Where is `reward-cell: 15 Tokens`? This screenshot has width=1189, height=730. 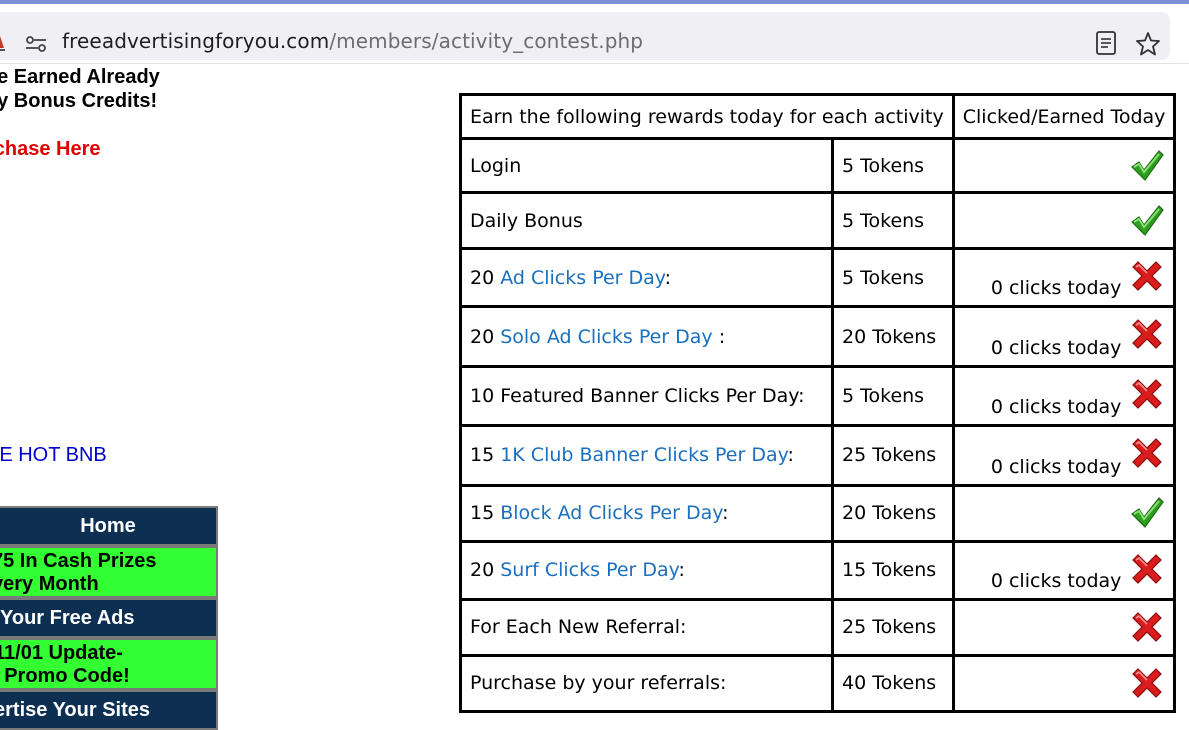
reward-cell: 15 Tokens is located at coordinates (892, 570).